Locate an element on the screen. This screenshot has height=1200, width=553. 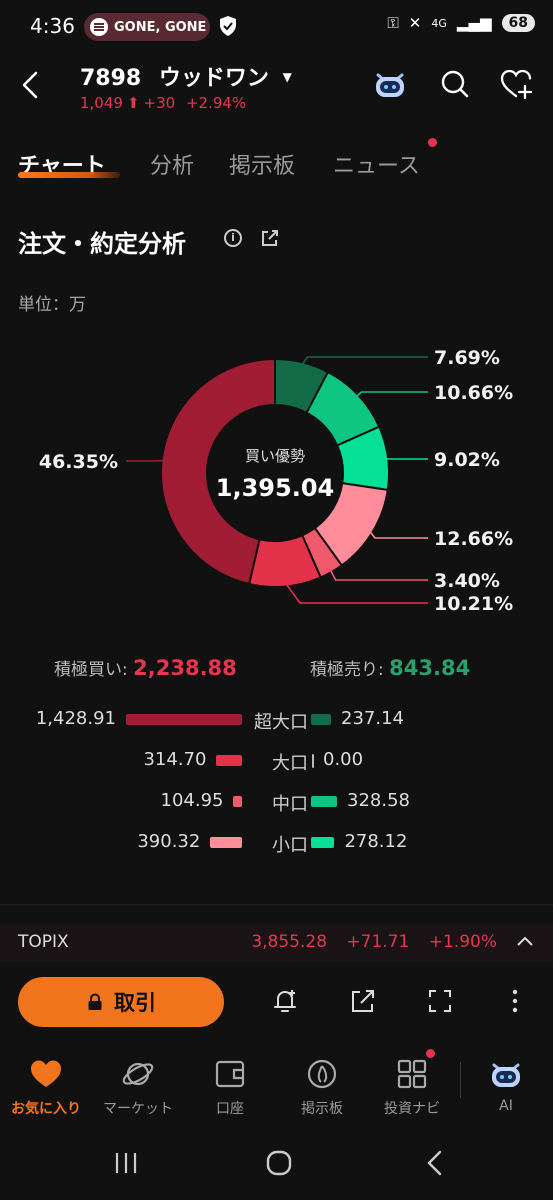
tab-bar: チャート 分析 掲示板 ニュース is located at coordinates (276, 168).